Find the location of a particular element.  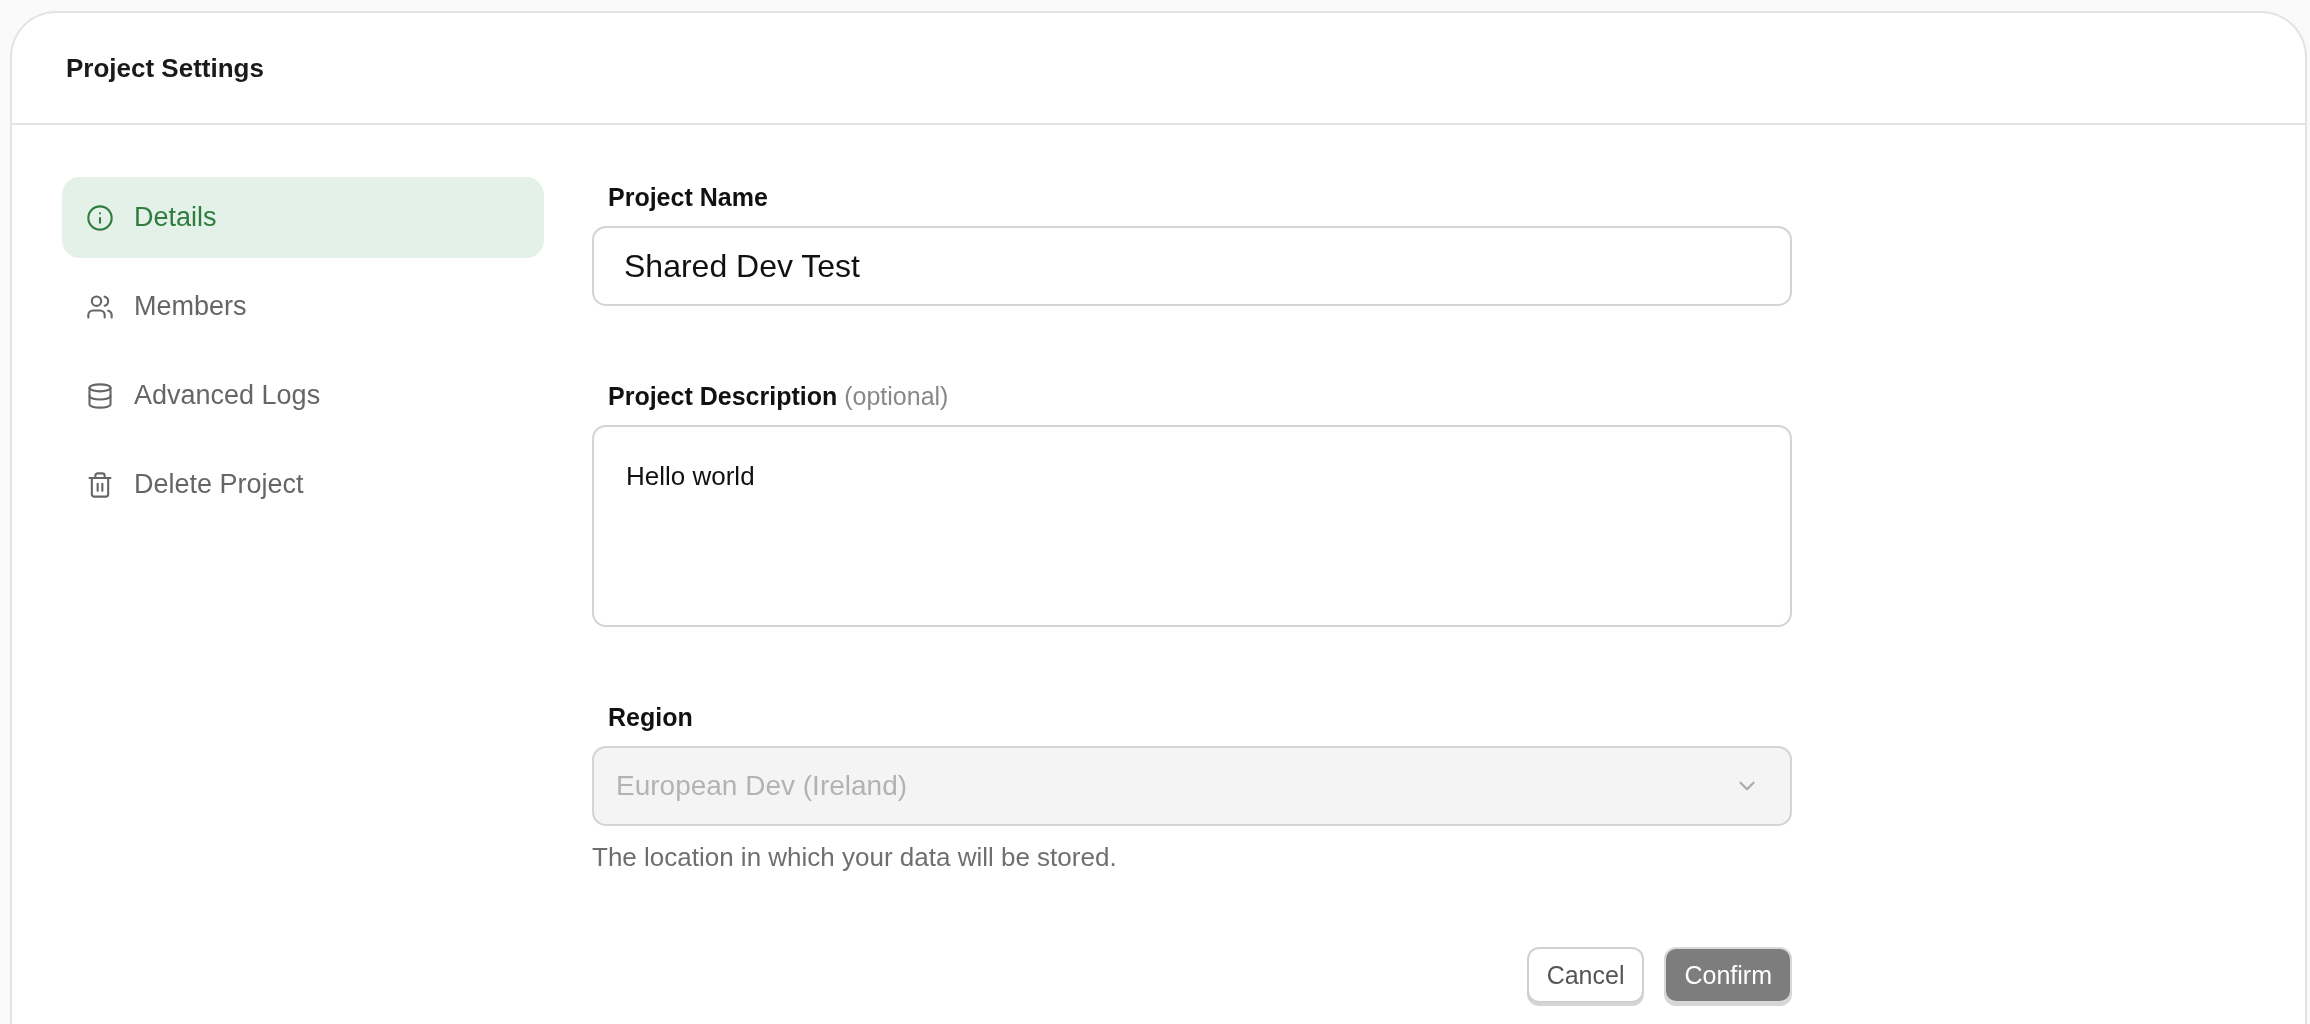

help-text: The location in which your data will be stored. is located at coordinates (855, 857).